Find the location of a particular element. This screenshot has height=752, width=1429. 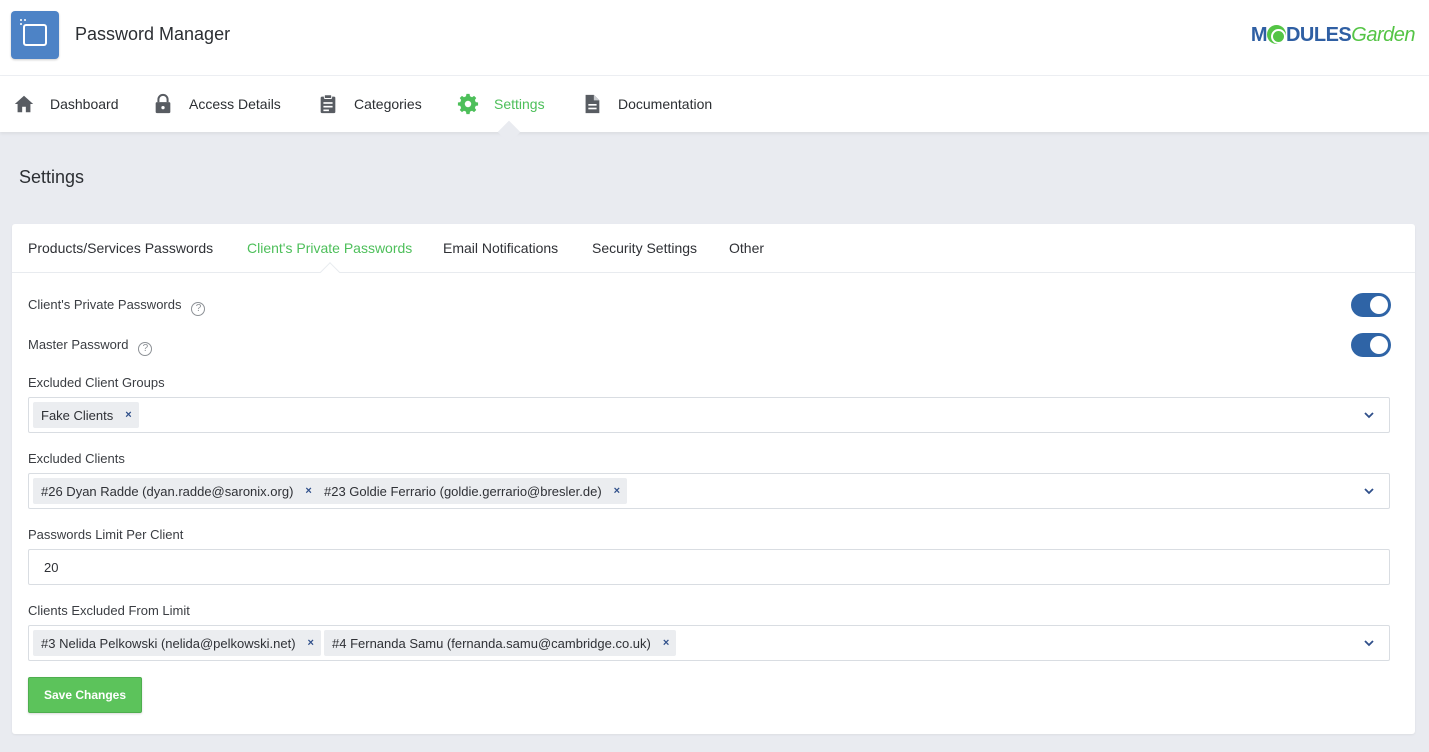

gear-icon is located at coordinates (468, 104).